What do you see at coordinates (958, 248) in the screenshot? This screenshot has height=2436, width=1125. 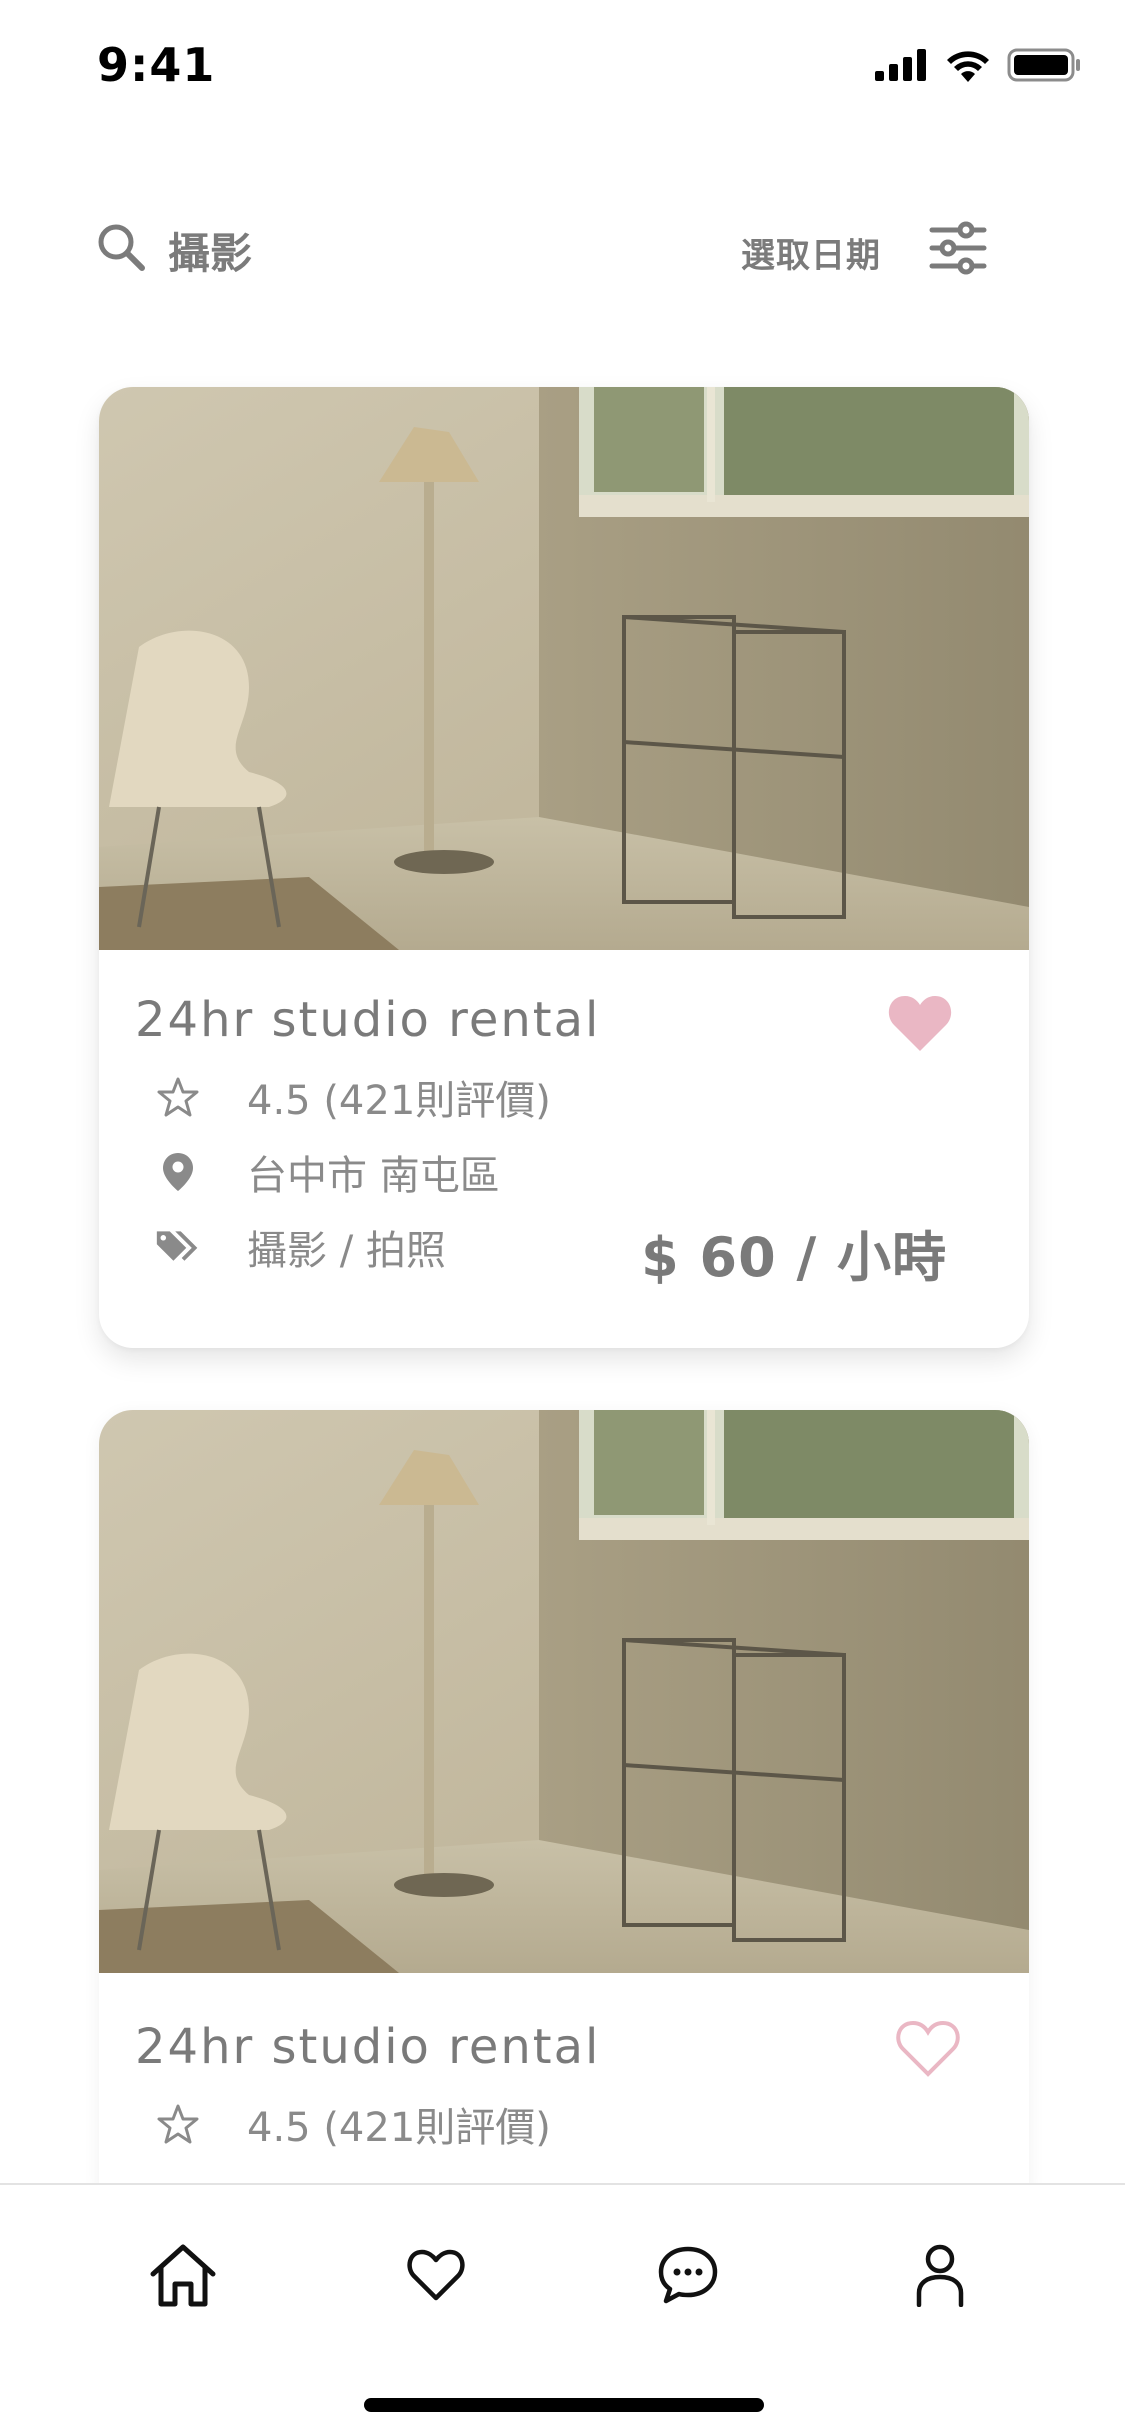 I see `filter-sliders-icon` at bounding box center [958, 248].